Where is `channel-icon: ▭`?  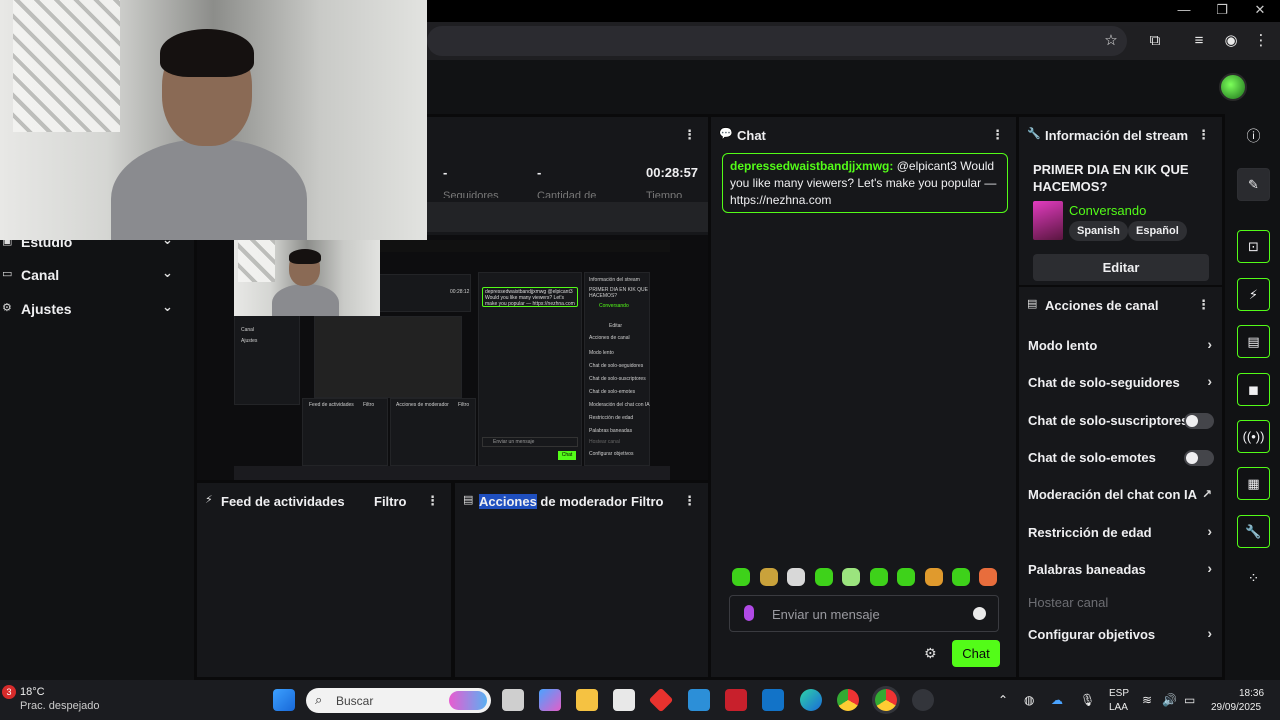 channel-icon: ▭ is located at coordinates (7, 274).